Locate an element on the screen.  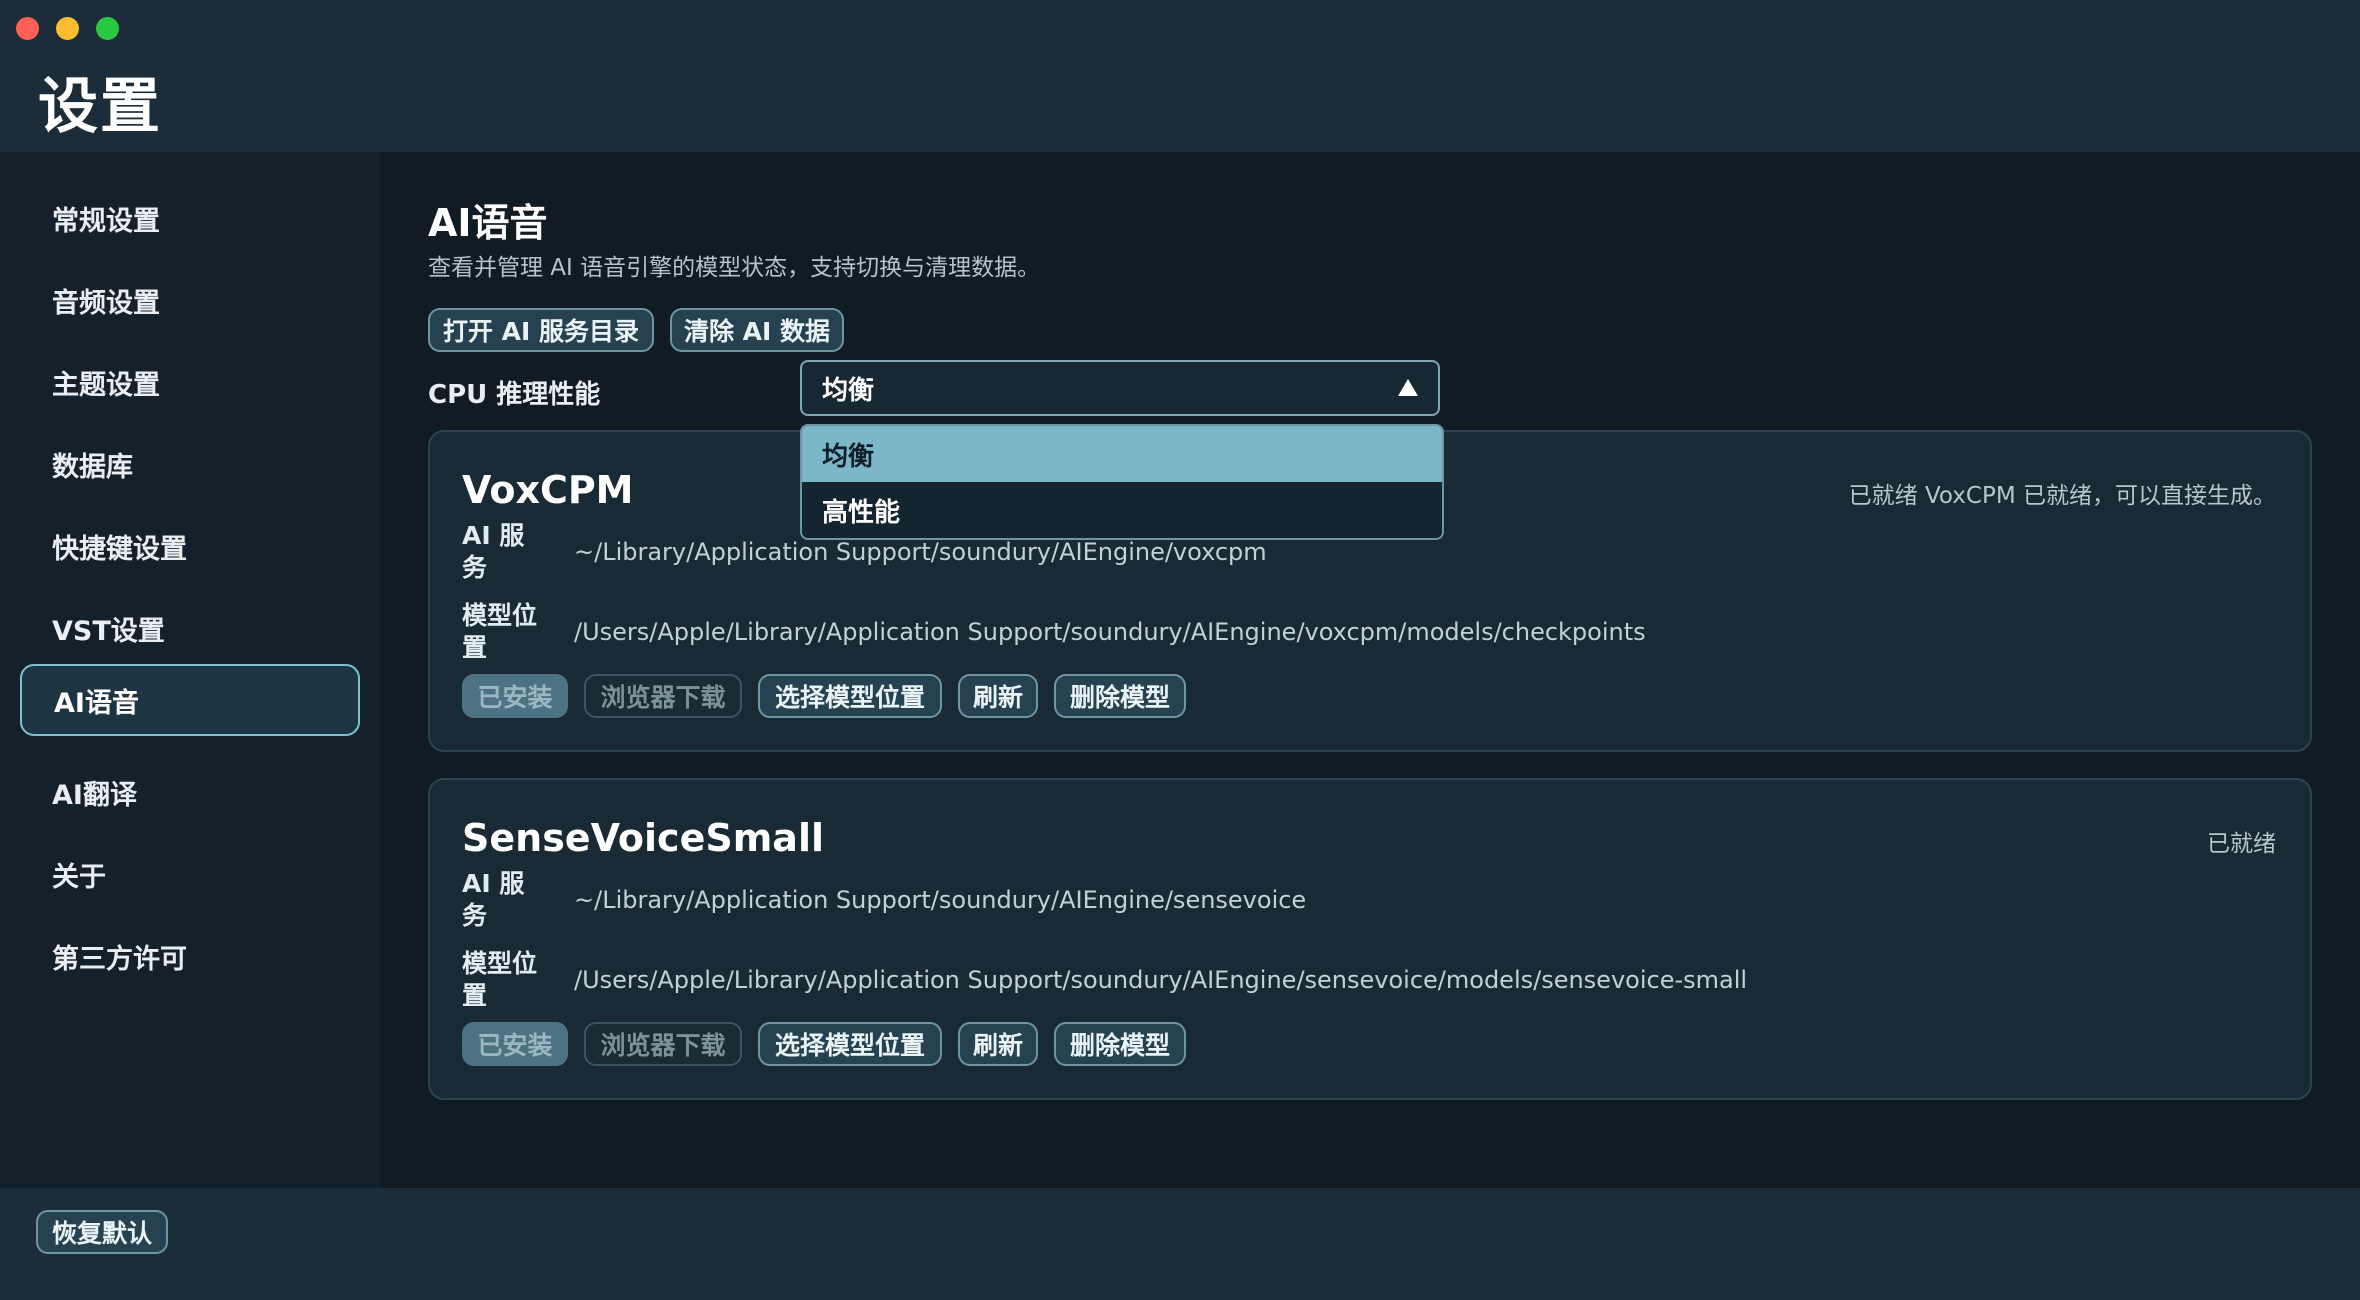
footer-bar: 恢复默认 is located at coordinates (1180, 1244).